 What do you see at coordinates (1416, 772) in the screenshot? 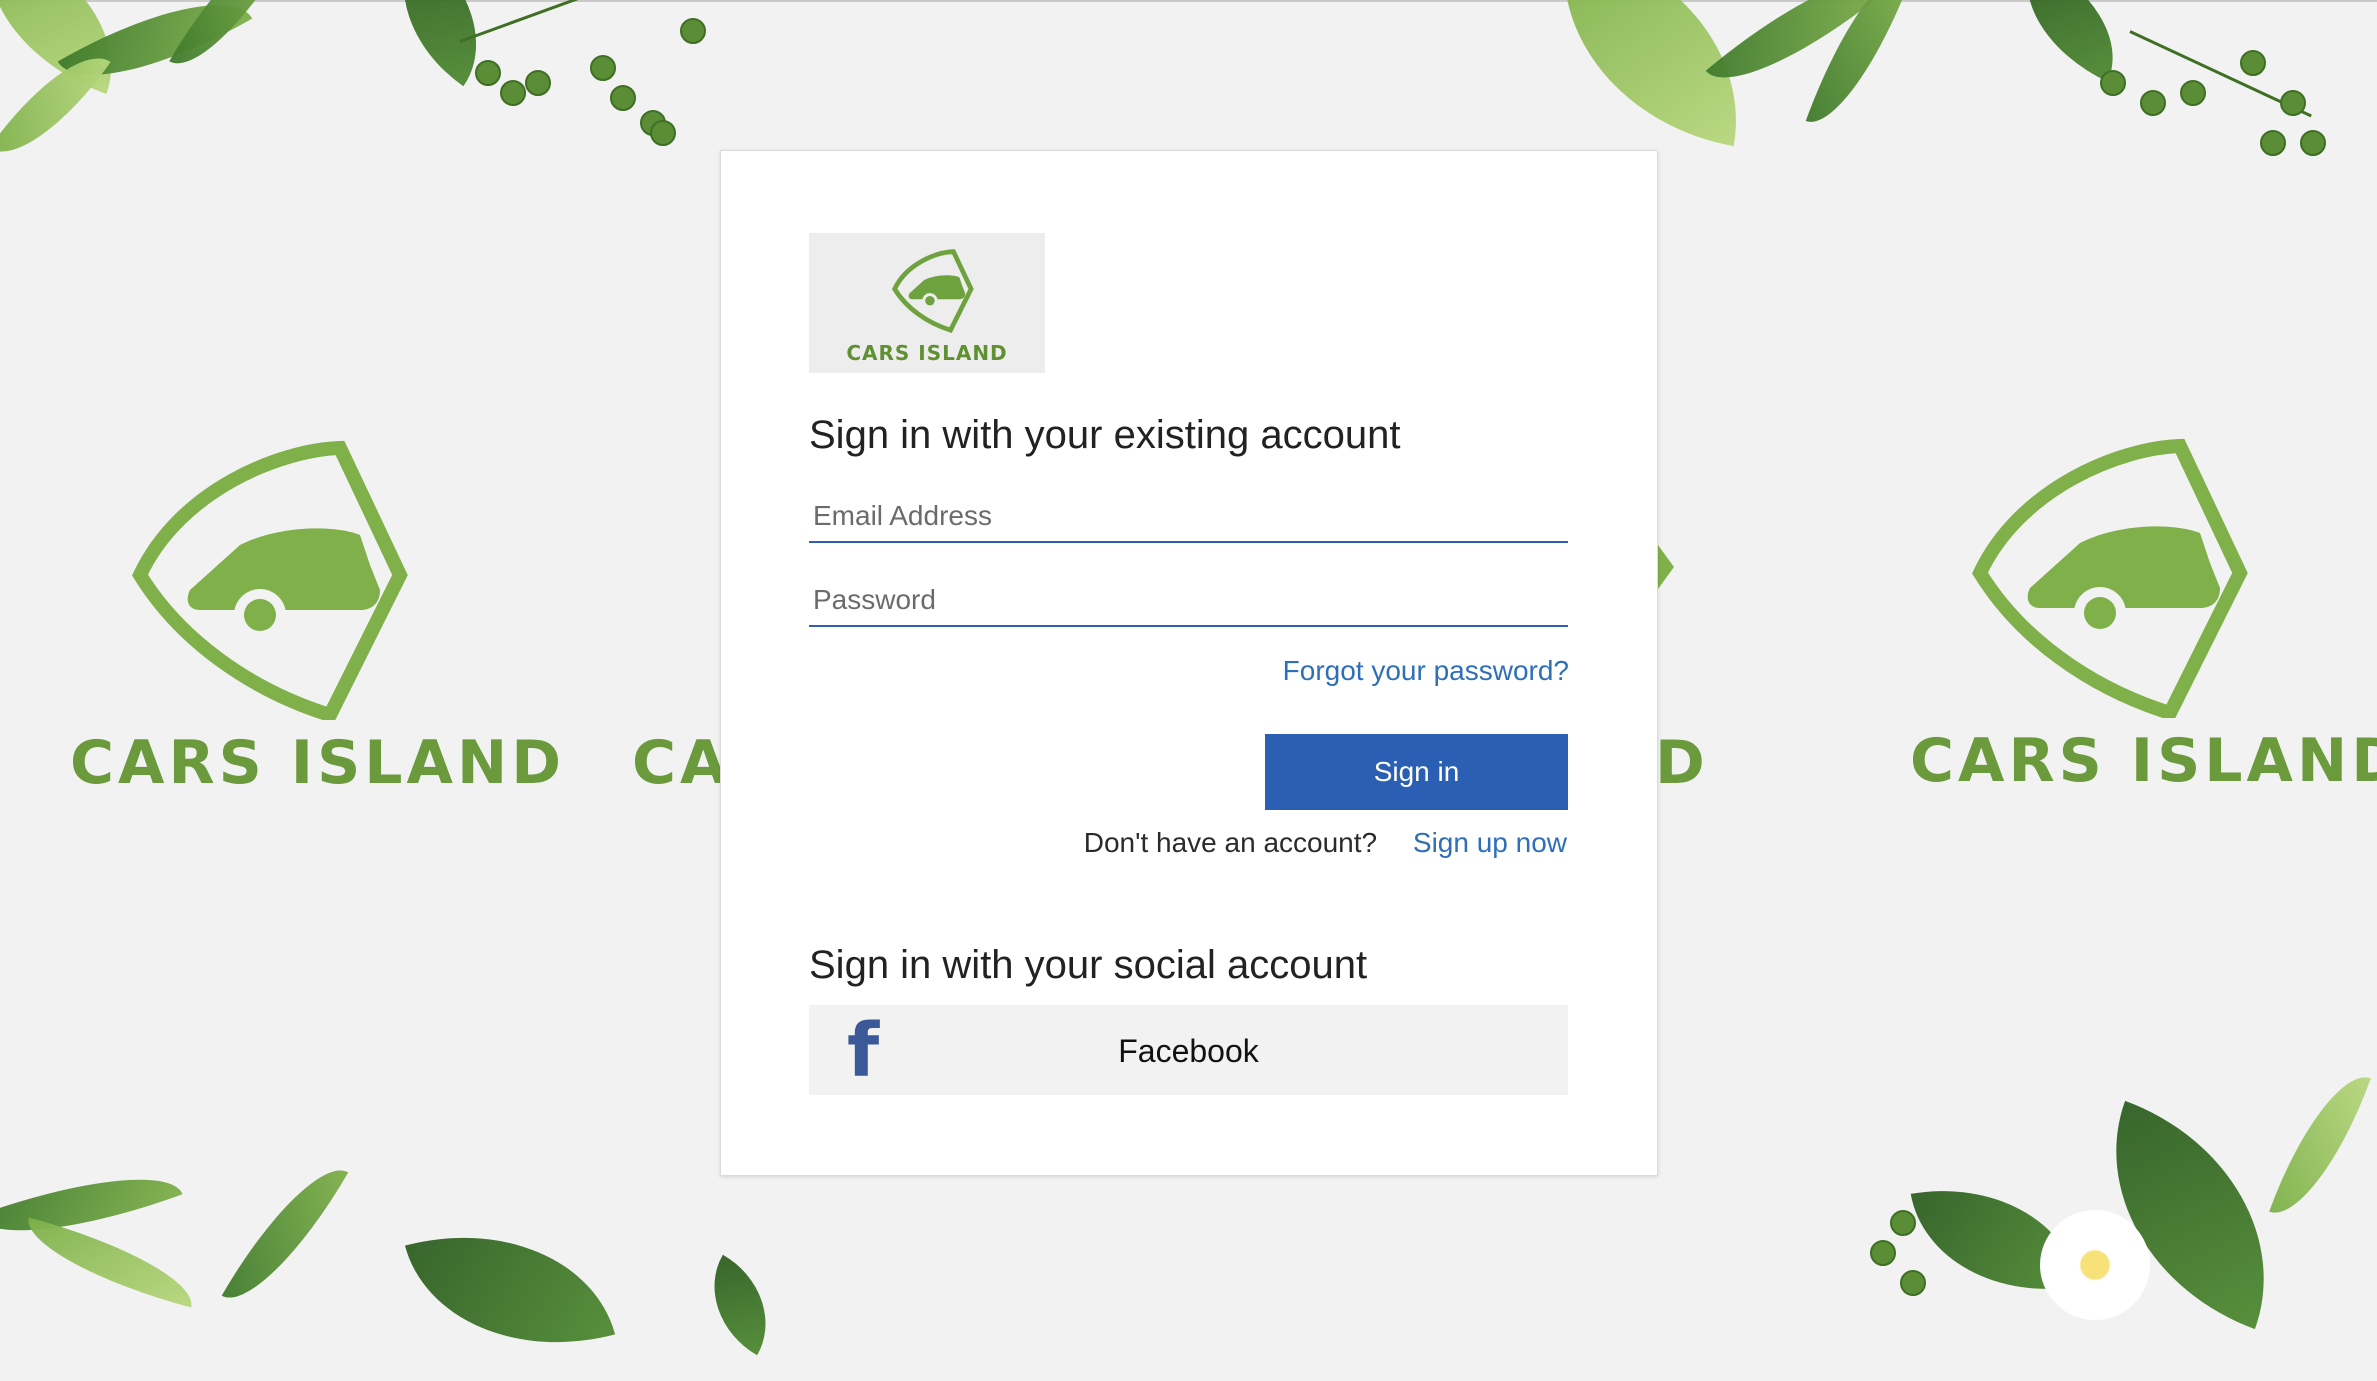
I see `sign-in-button: Sign in` at bounding box center [1416, 772].